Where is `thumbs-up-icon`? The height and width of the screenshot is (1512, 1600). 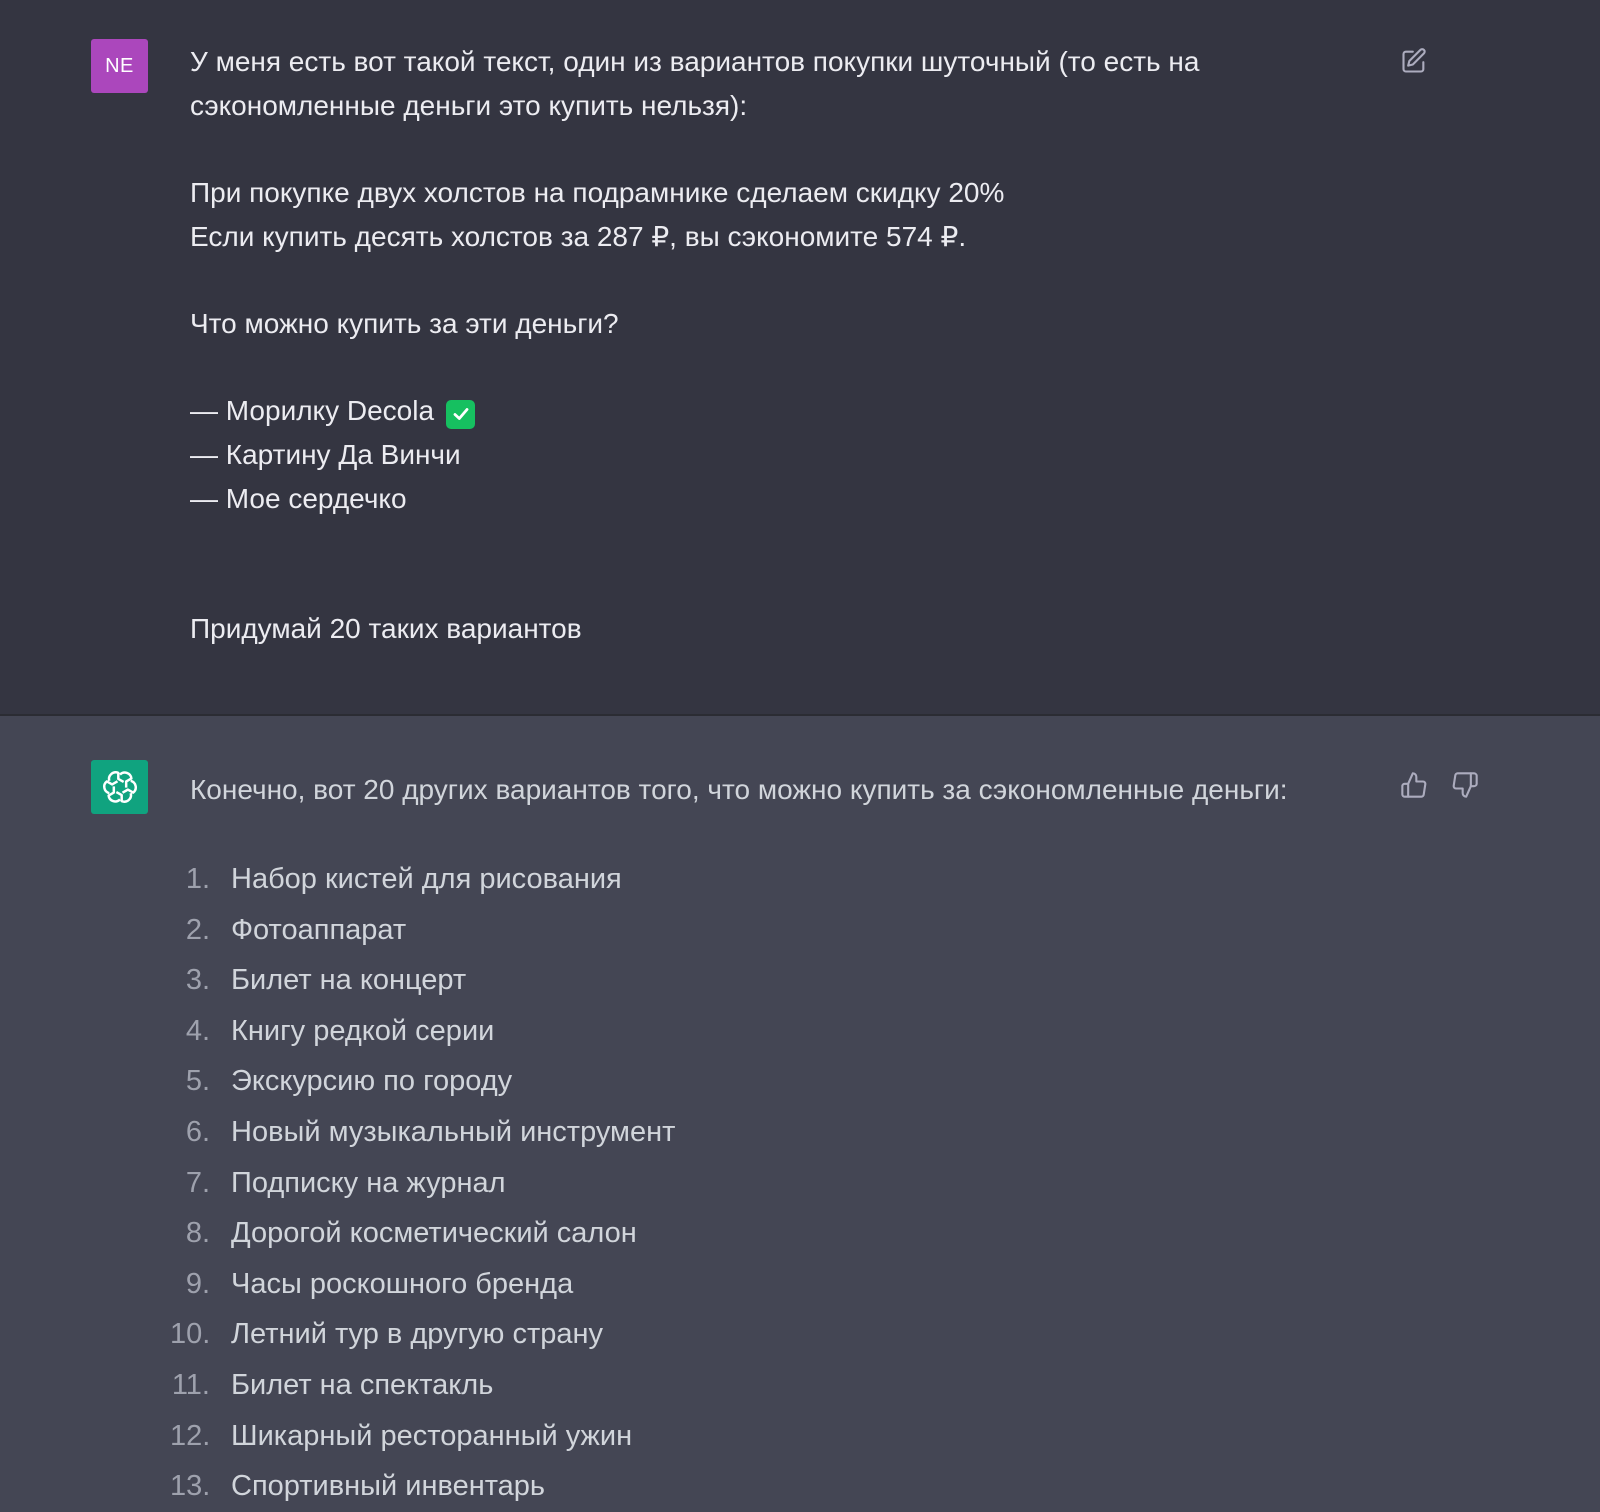
thumbs-up-icon is located at coordinates (1414, 785).